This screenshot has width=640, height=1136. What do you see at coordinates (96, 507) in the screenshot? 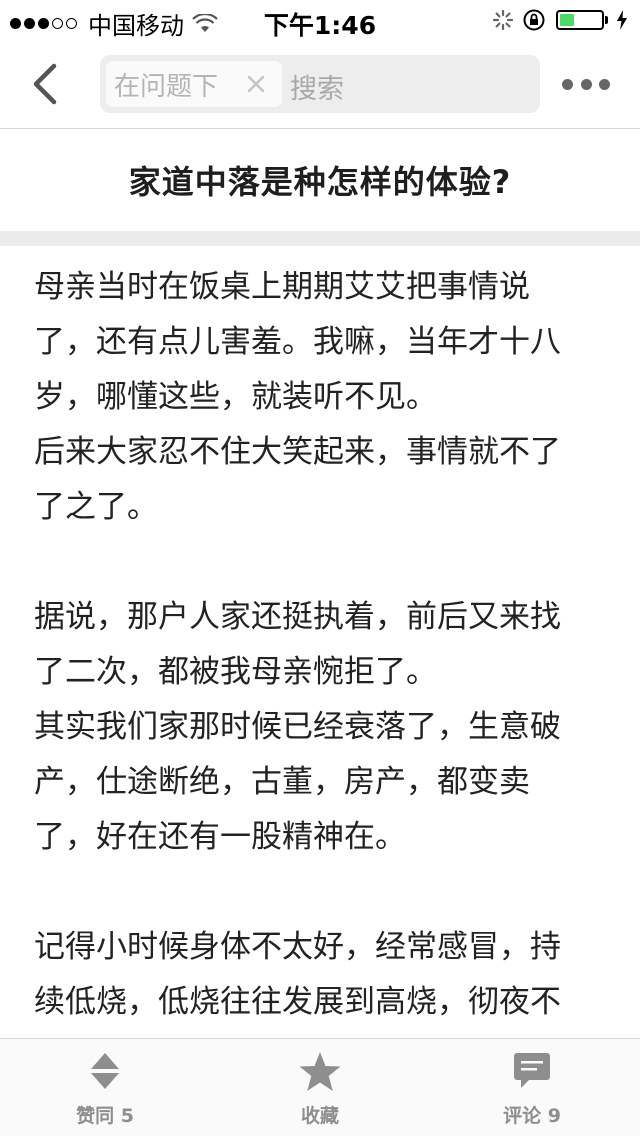
I see `answer-line: 了之了。` at bounding box center [96, 507].